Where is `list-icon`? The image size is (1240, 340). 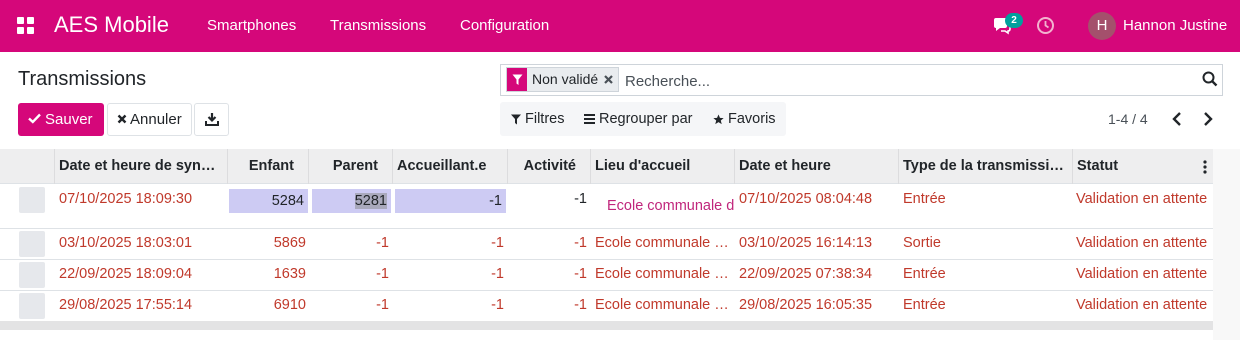
list-icon is located at coordinates (589, 119).